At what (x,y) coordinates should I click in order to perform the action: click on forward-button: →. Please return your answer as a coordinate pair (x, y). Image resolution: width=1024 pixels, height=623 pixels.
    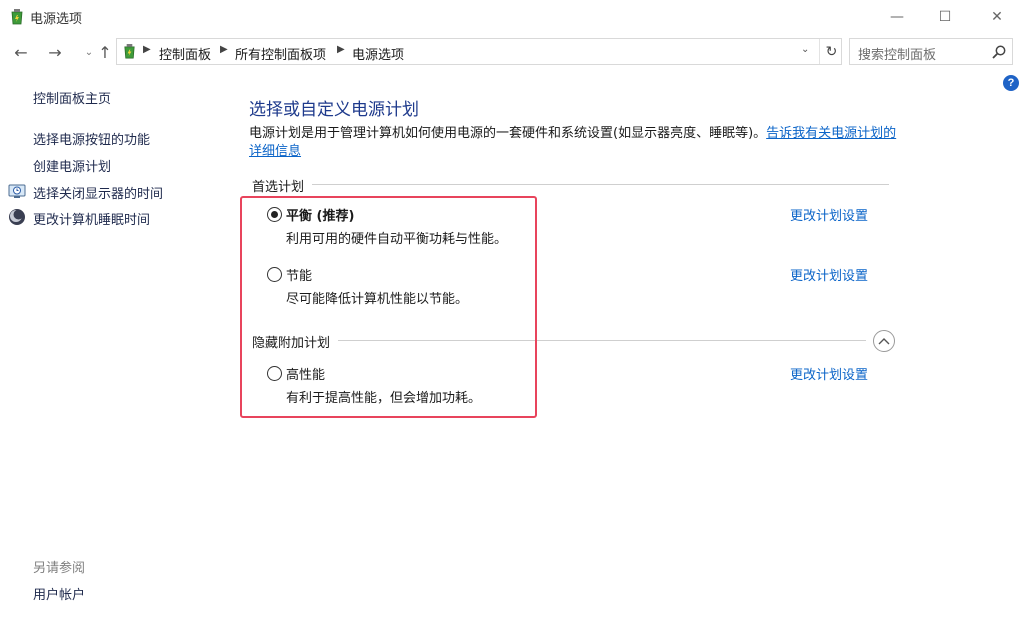
    Looking at the image, I should click on (55, 52).